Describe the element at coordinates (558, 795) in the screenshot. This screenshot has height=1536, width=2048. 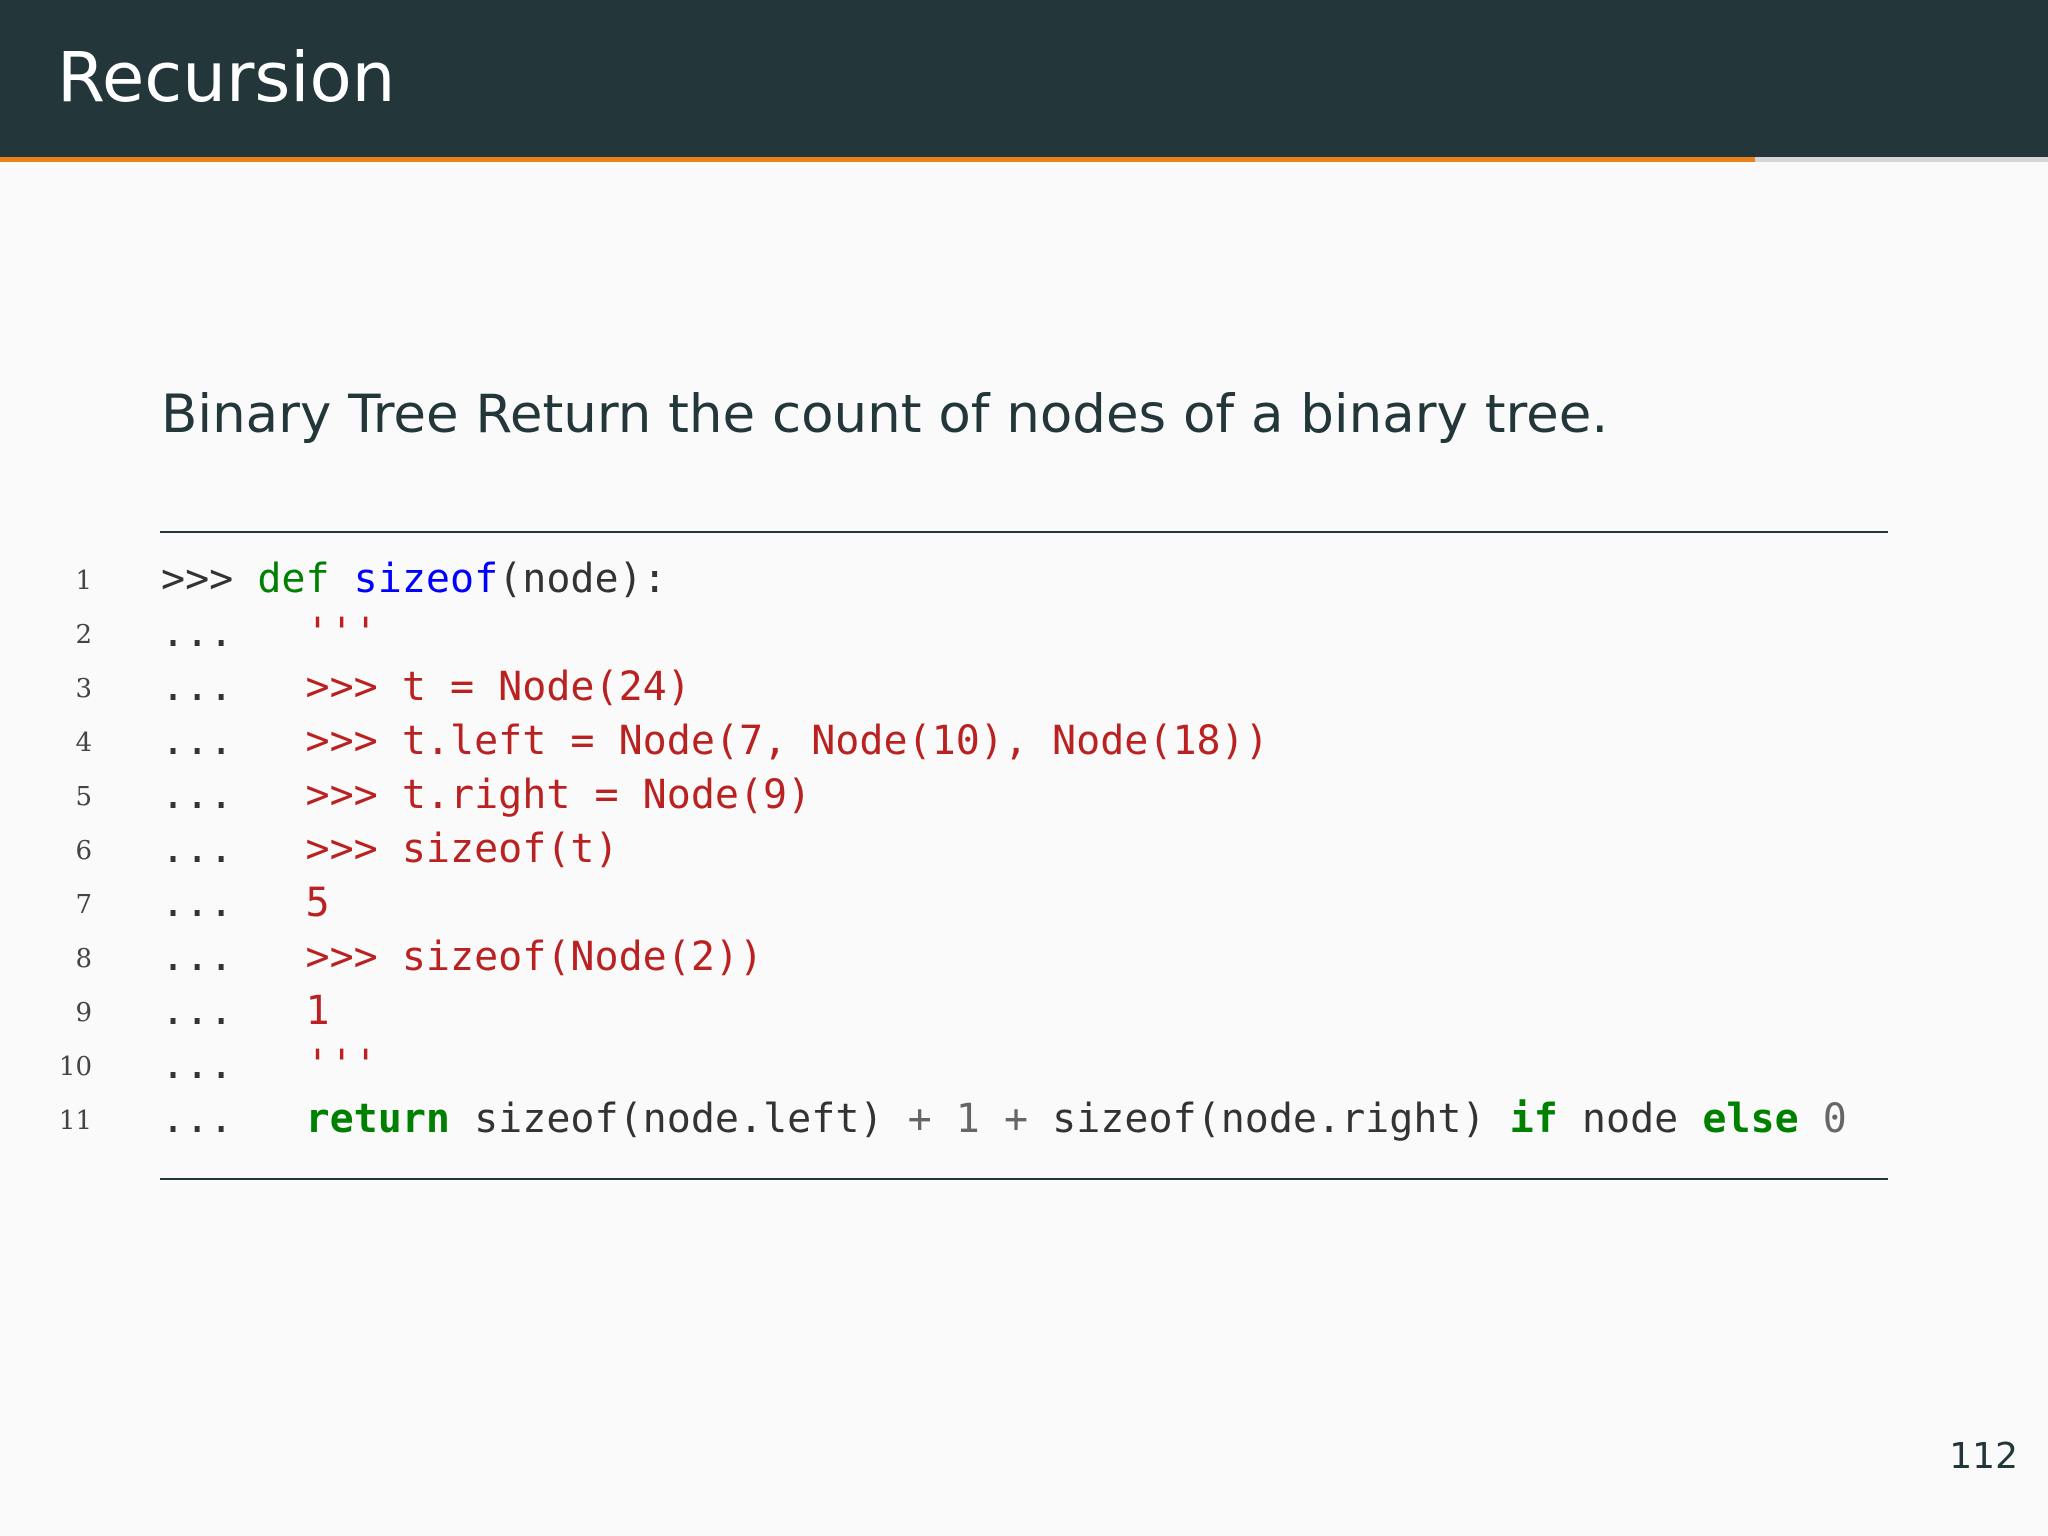
I see `code-token: >>> t.right = Node(9)` at that location.